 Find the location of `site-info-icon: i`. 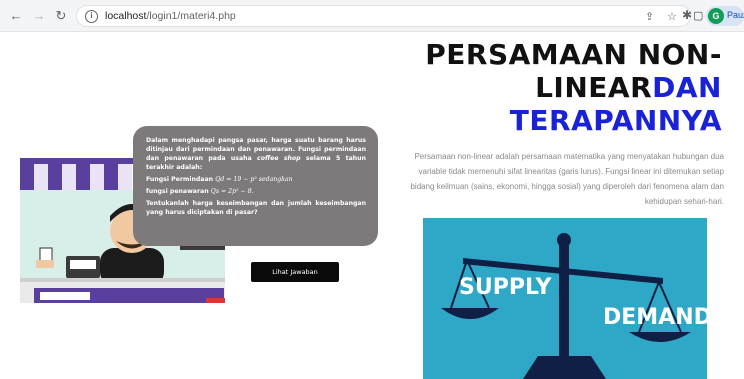

site-info-icon: i is located at coordinates (91, 16).